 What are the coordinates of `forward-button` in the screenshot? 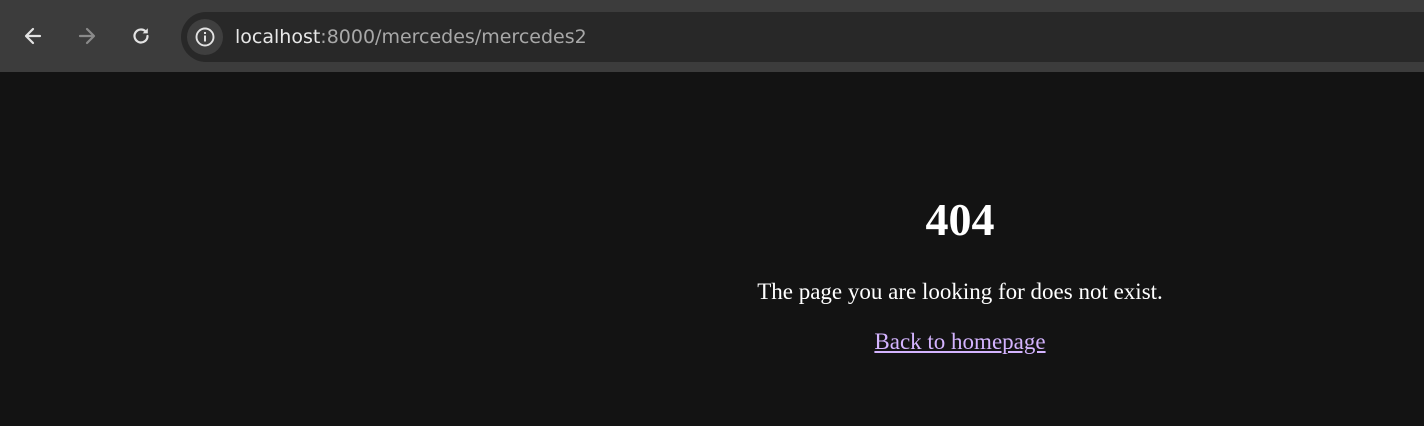 It's located at (87, 36).